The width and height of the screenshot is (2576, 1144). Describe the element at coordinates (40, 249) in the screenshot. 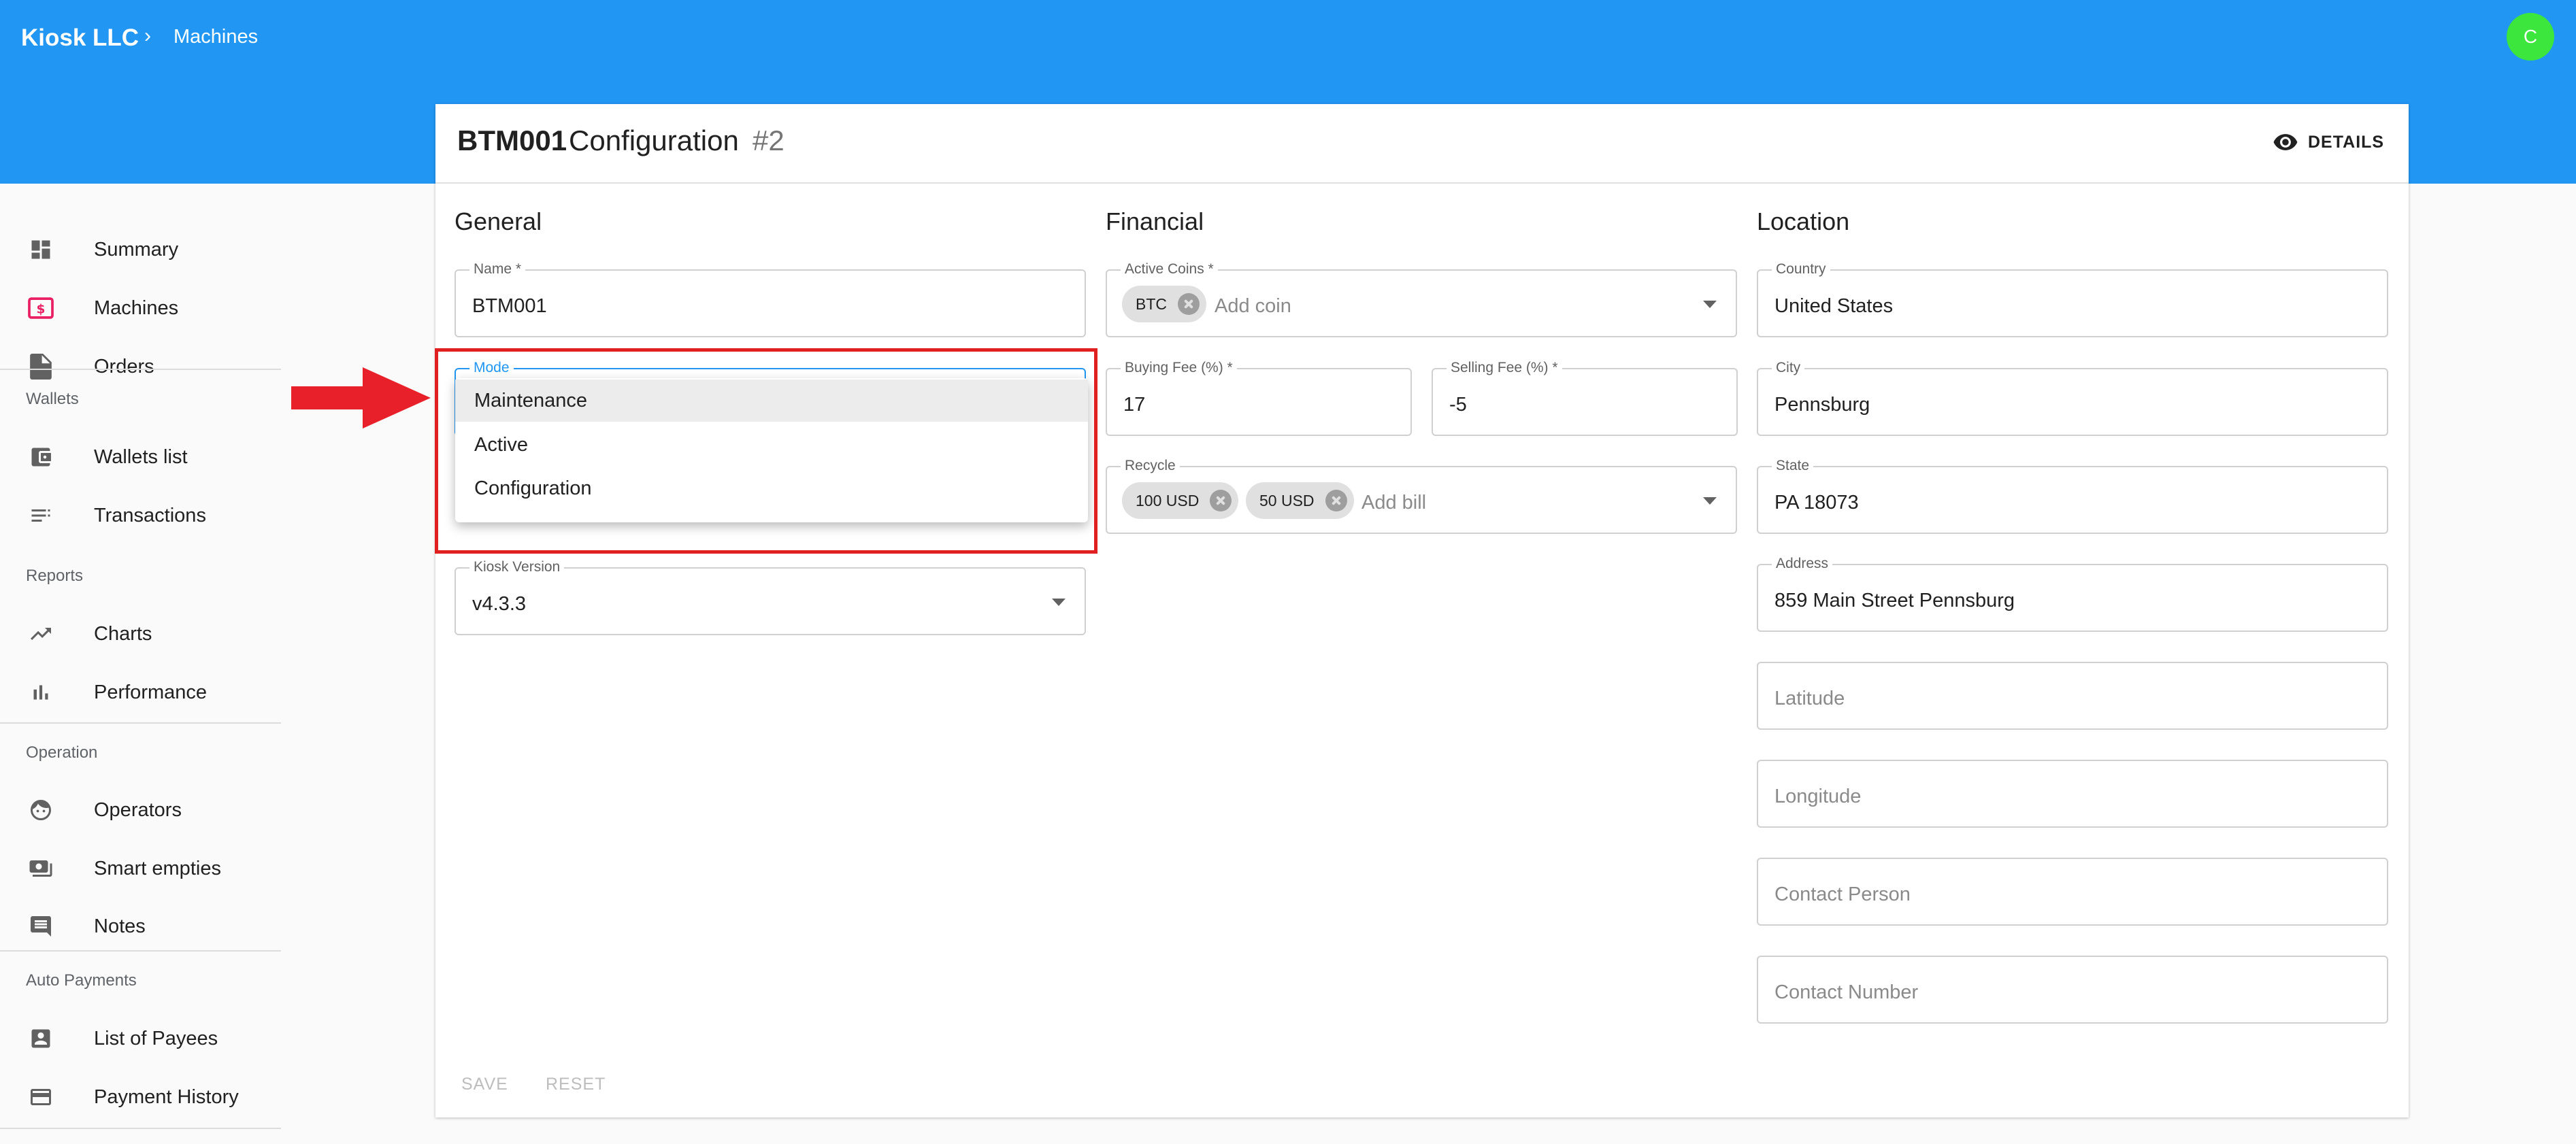

I see `dashboard-icon` at that location.